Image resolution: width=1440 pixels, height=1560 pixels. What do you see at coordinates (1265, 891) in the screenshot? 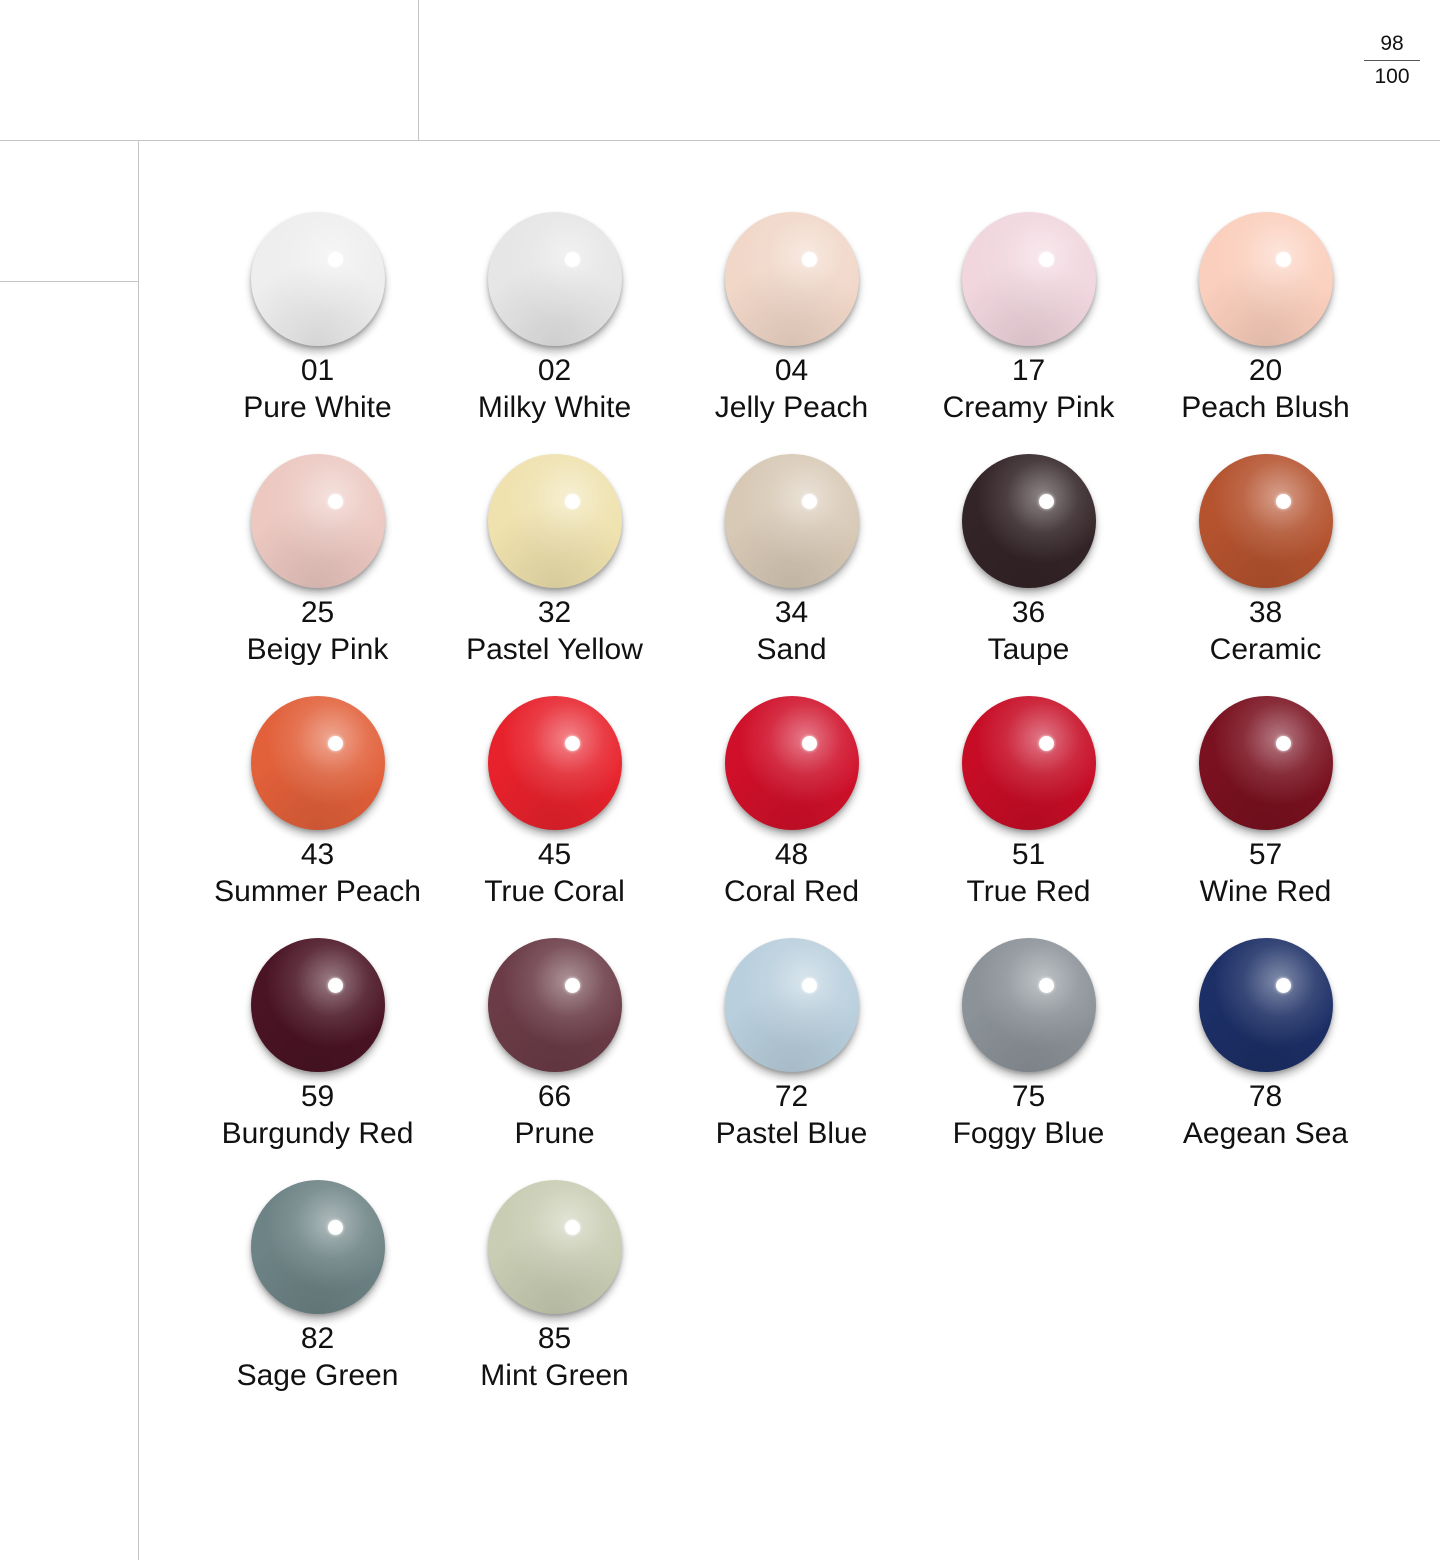
I see `swatch-name: Wine Red` at bounding box center [1265, 891].